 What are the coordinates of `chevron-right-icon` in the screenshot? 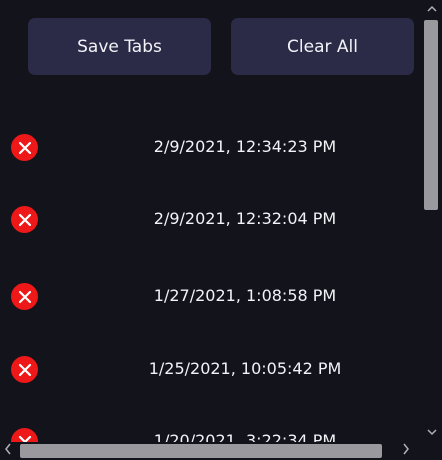 It's located at (406, 450).